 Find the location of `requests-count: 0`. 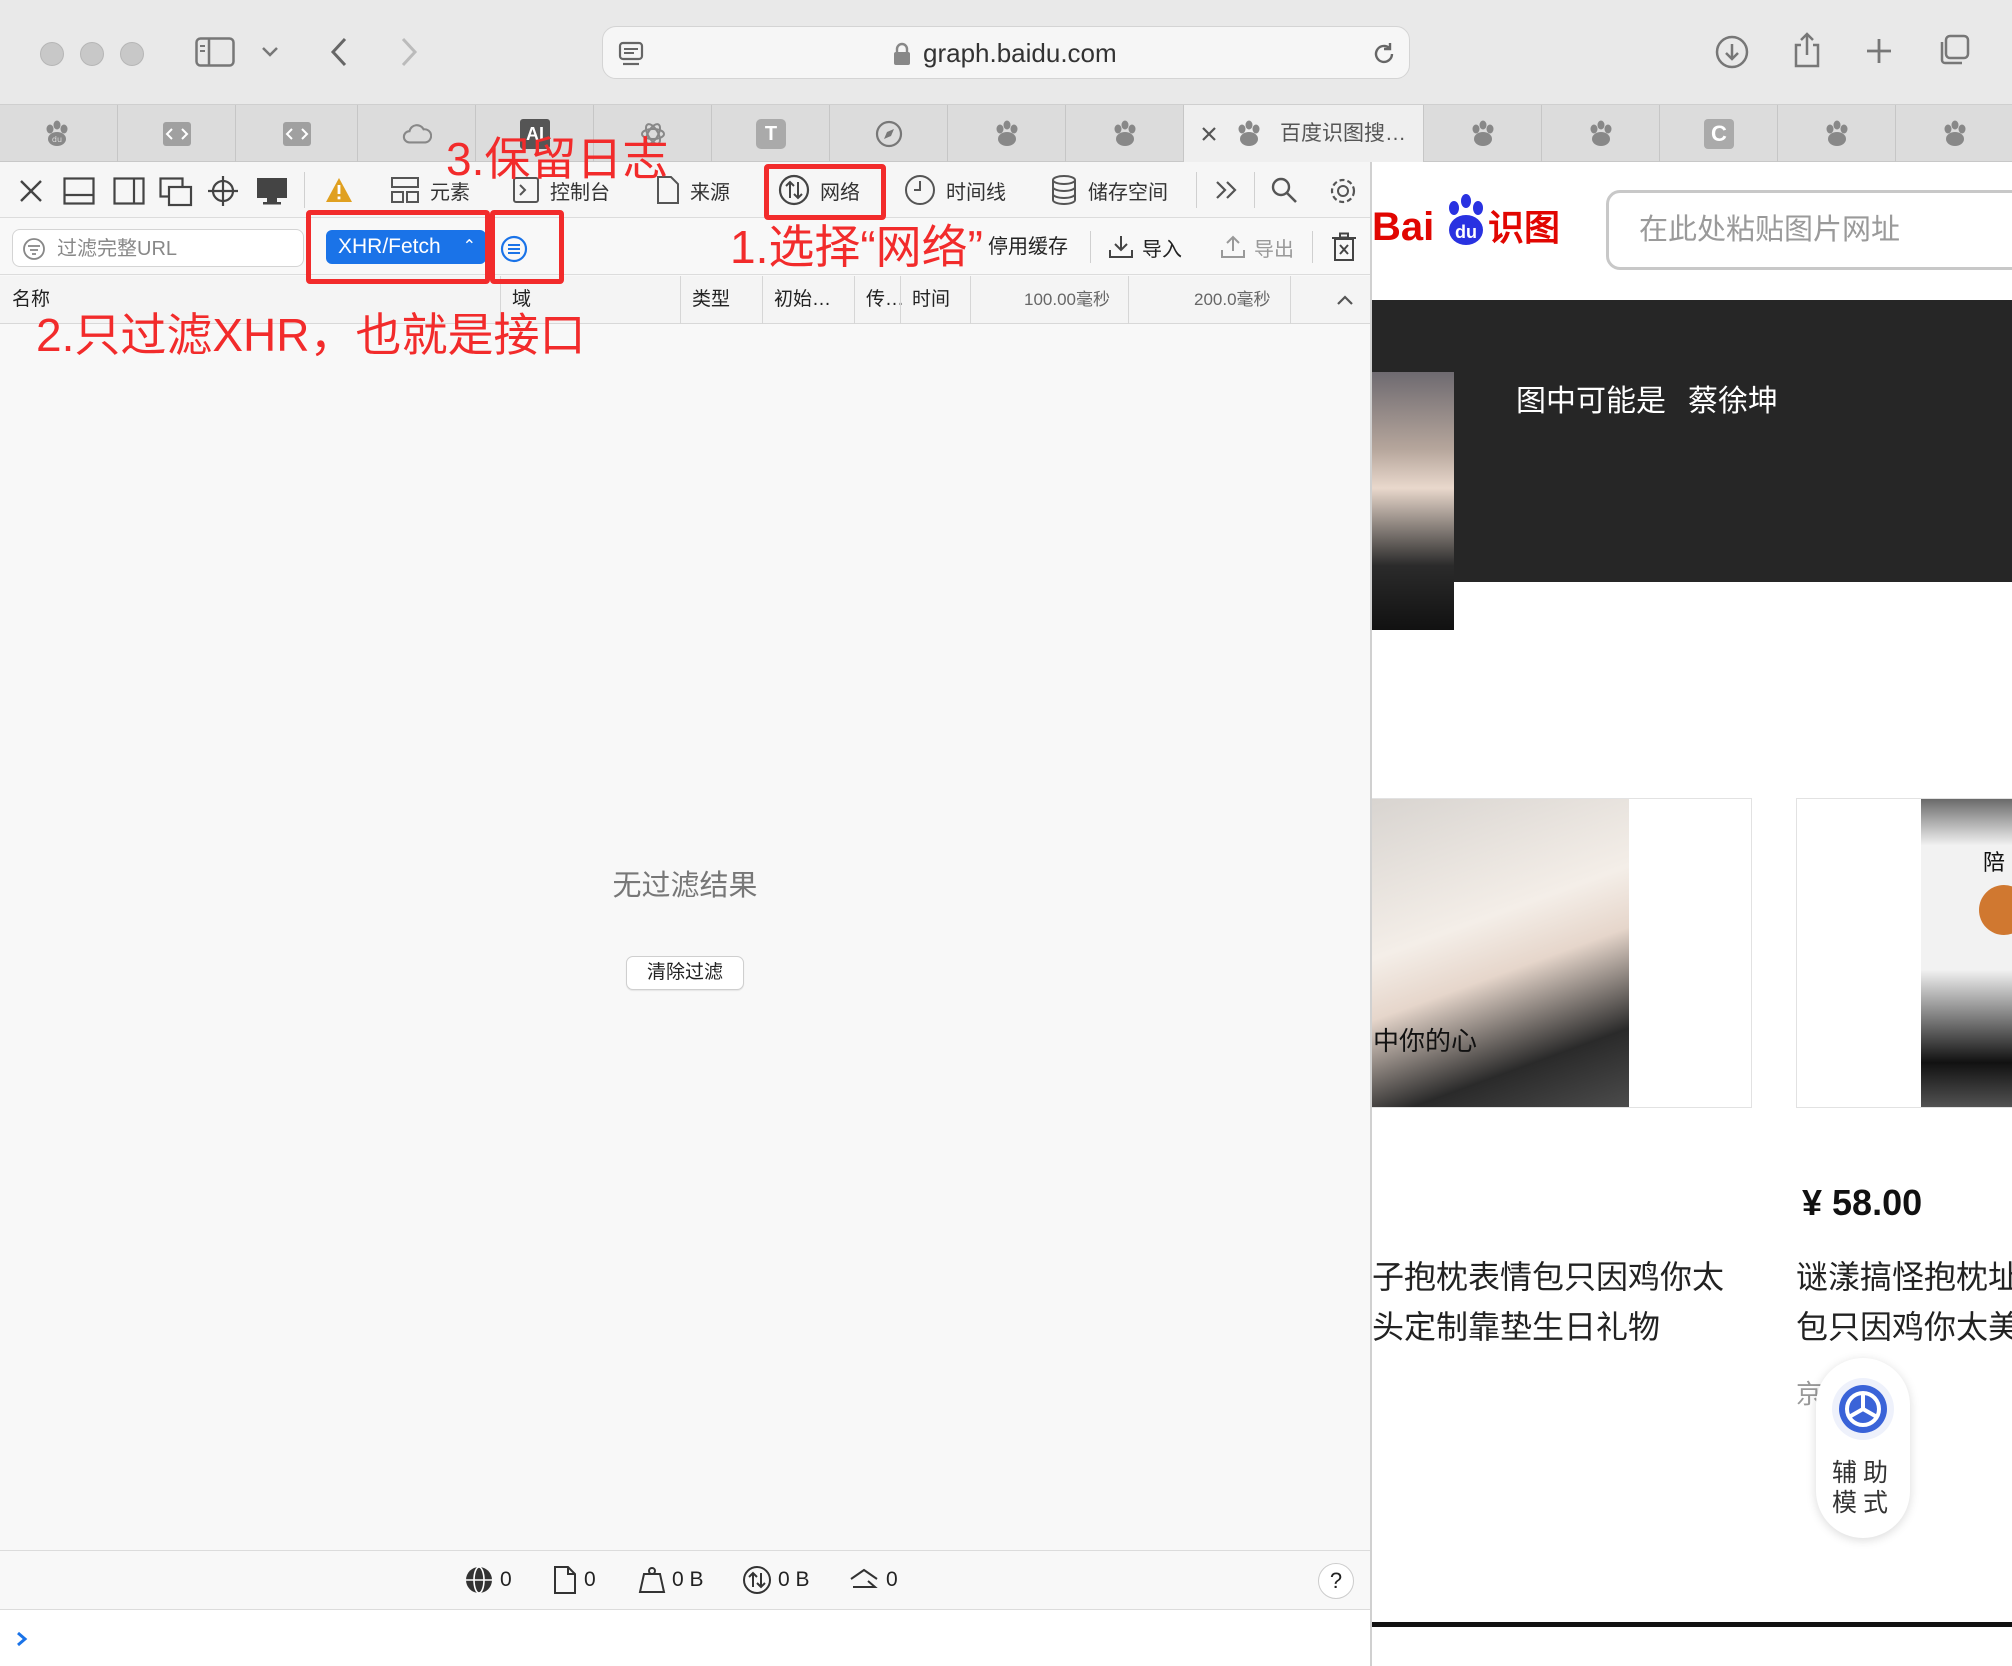

requests-count: 0 is located at coordinates (488, 1580).